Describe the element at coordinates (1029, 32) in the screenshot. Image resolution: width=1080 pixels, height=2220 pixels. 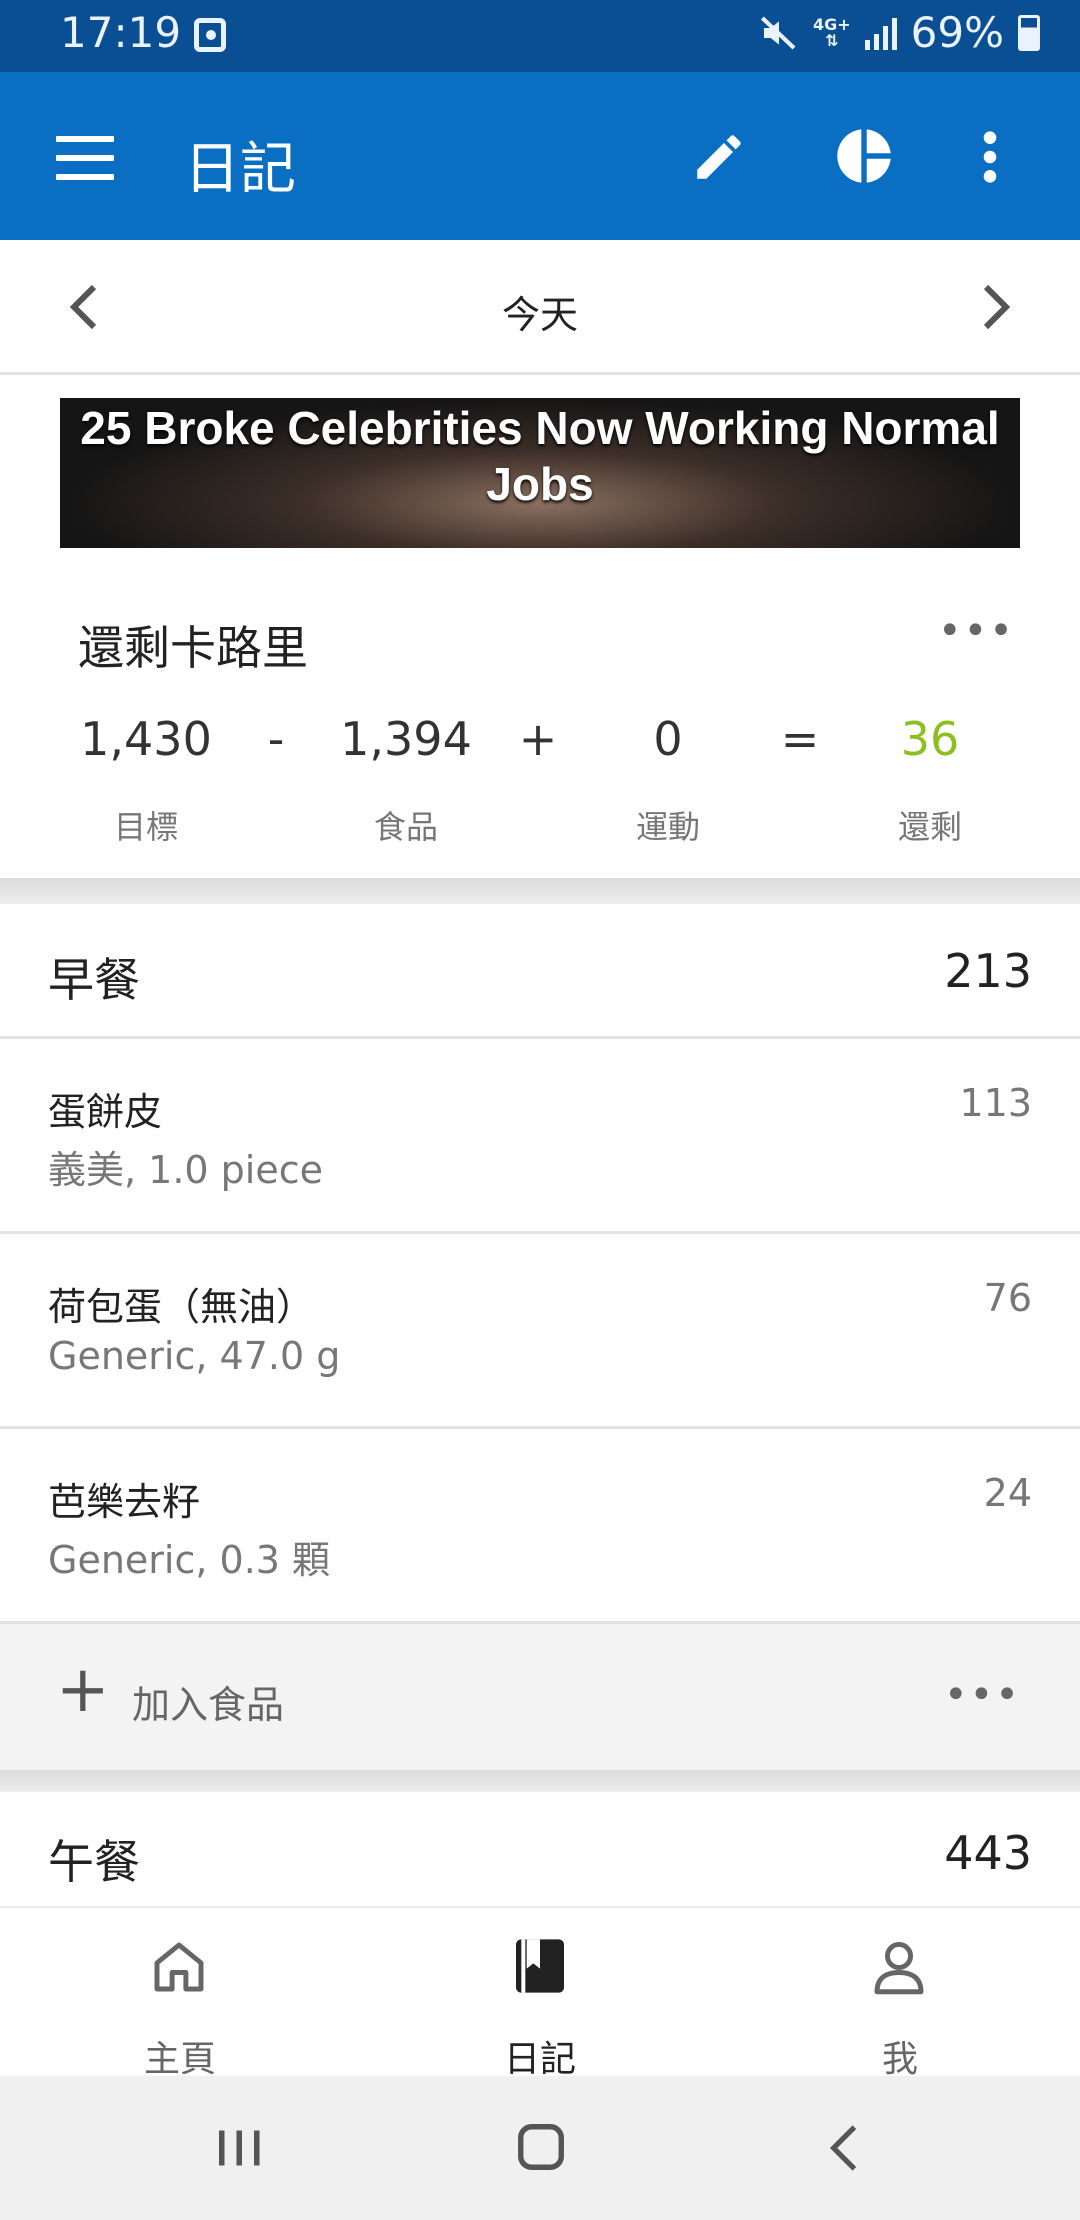
I see `battery-icon` at that location.